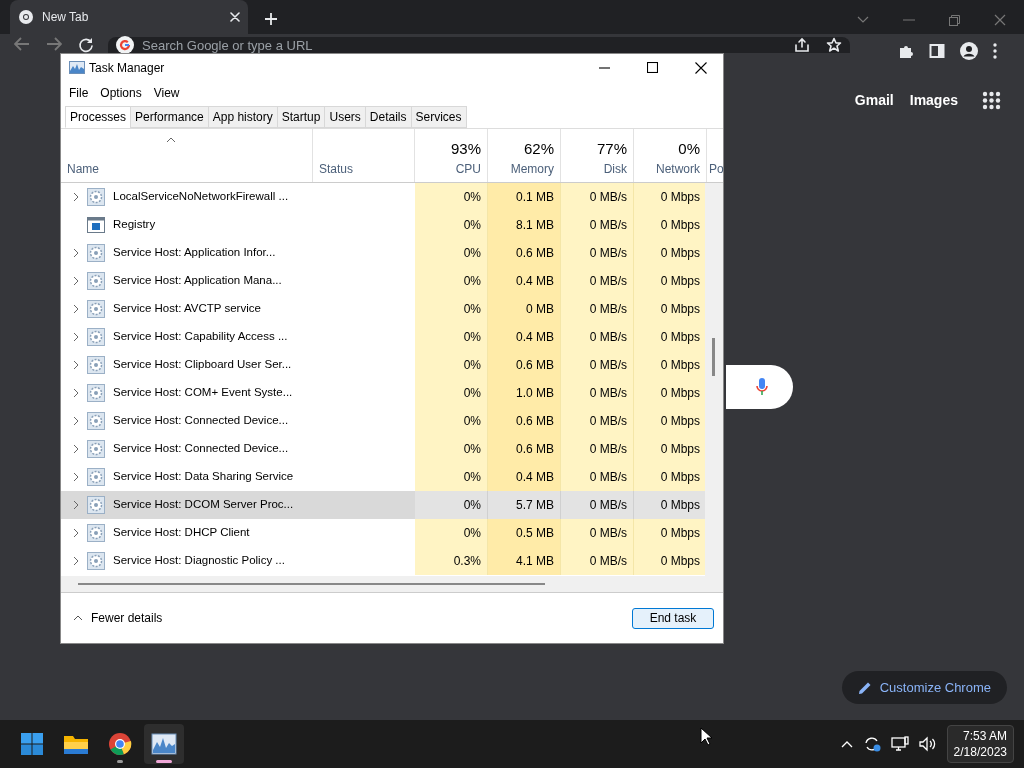 The height and width of the screenshot is (768, 1024). I want to click on header-link: Gmail, so click(874, 100).